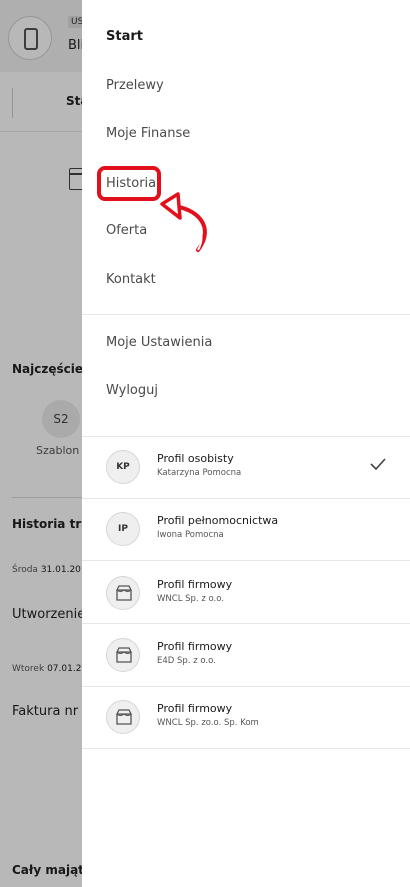  What do you see at coordinates (190, 599) in the screenshot?
I see `profile-subtitle: WNCL Sp. z o.o.` at bounding box center [190, 599].